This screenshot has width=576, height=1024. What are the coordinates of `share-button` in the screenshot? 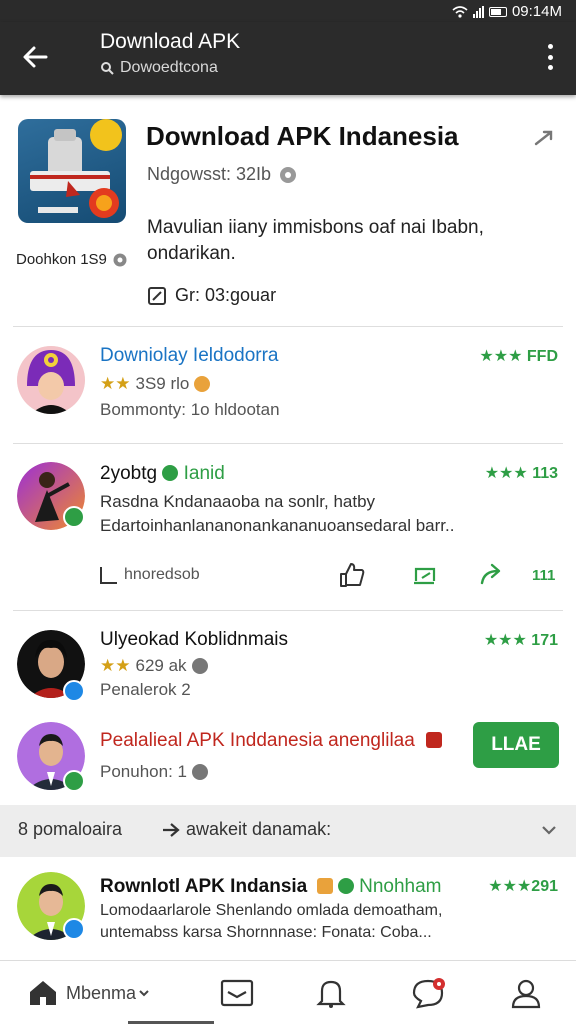 It's located at (492, 575).